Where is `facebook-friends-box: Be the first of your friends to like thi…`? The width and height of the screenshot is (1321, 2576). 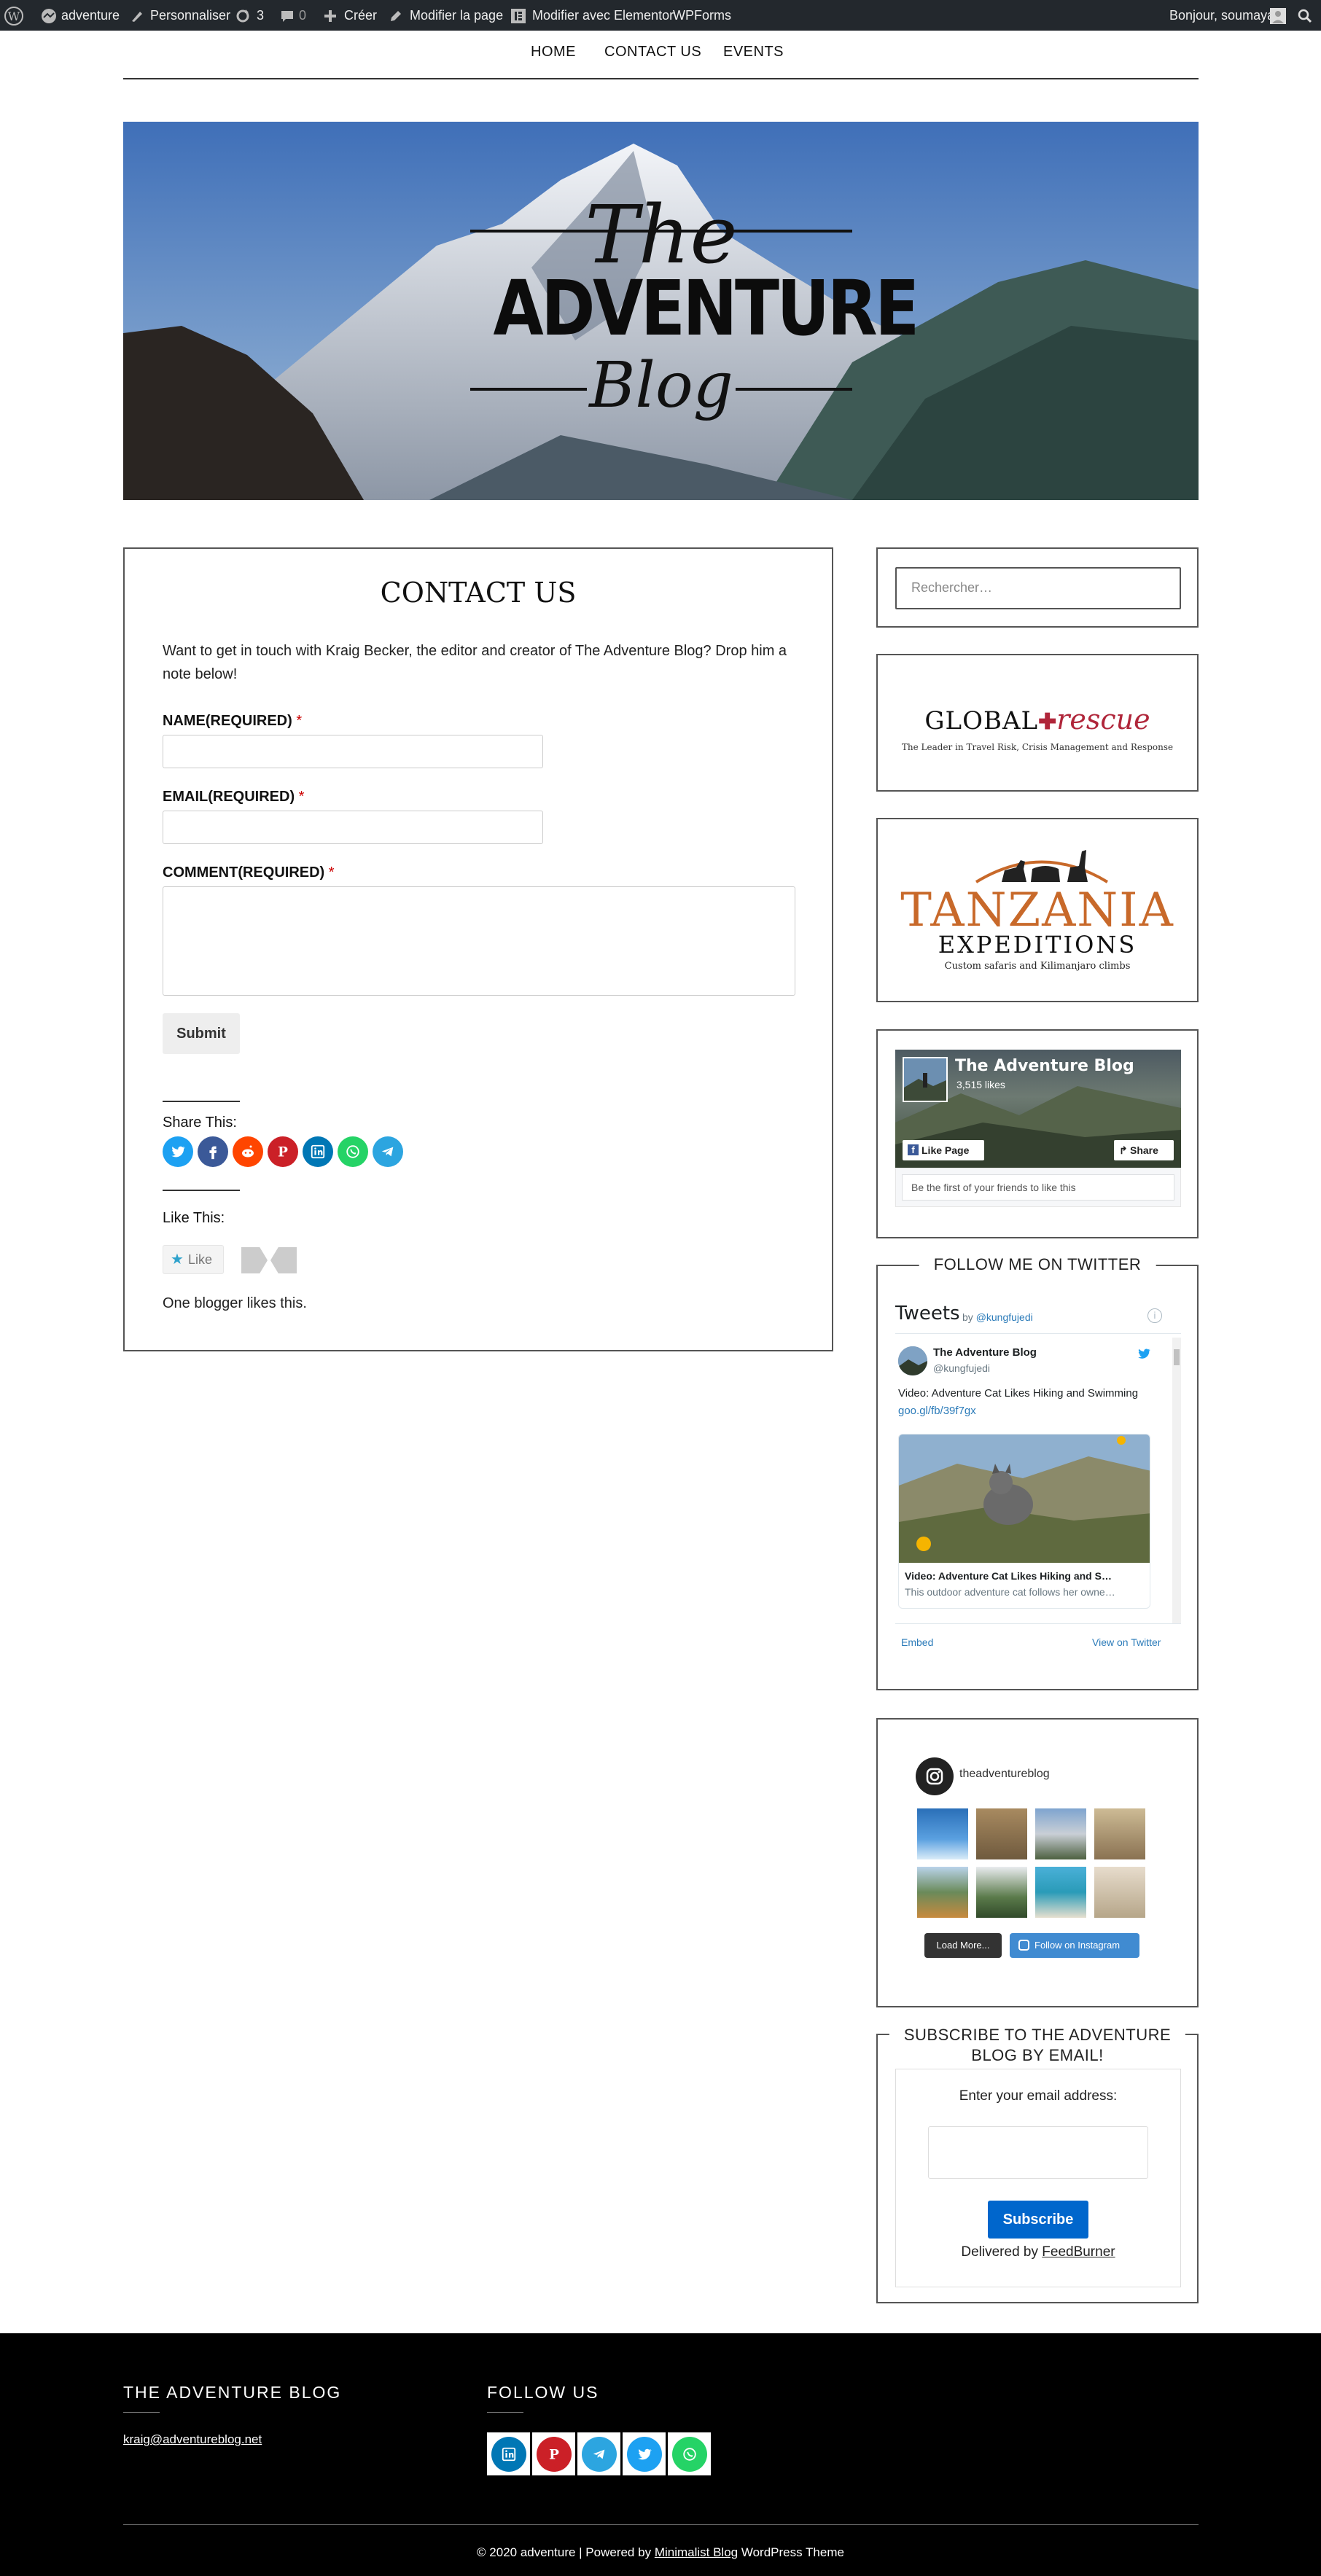 facebook-friends-box: Be the first of your friends to like thi… is located at coordinates (1038, 1187).